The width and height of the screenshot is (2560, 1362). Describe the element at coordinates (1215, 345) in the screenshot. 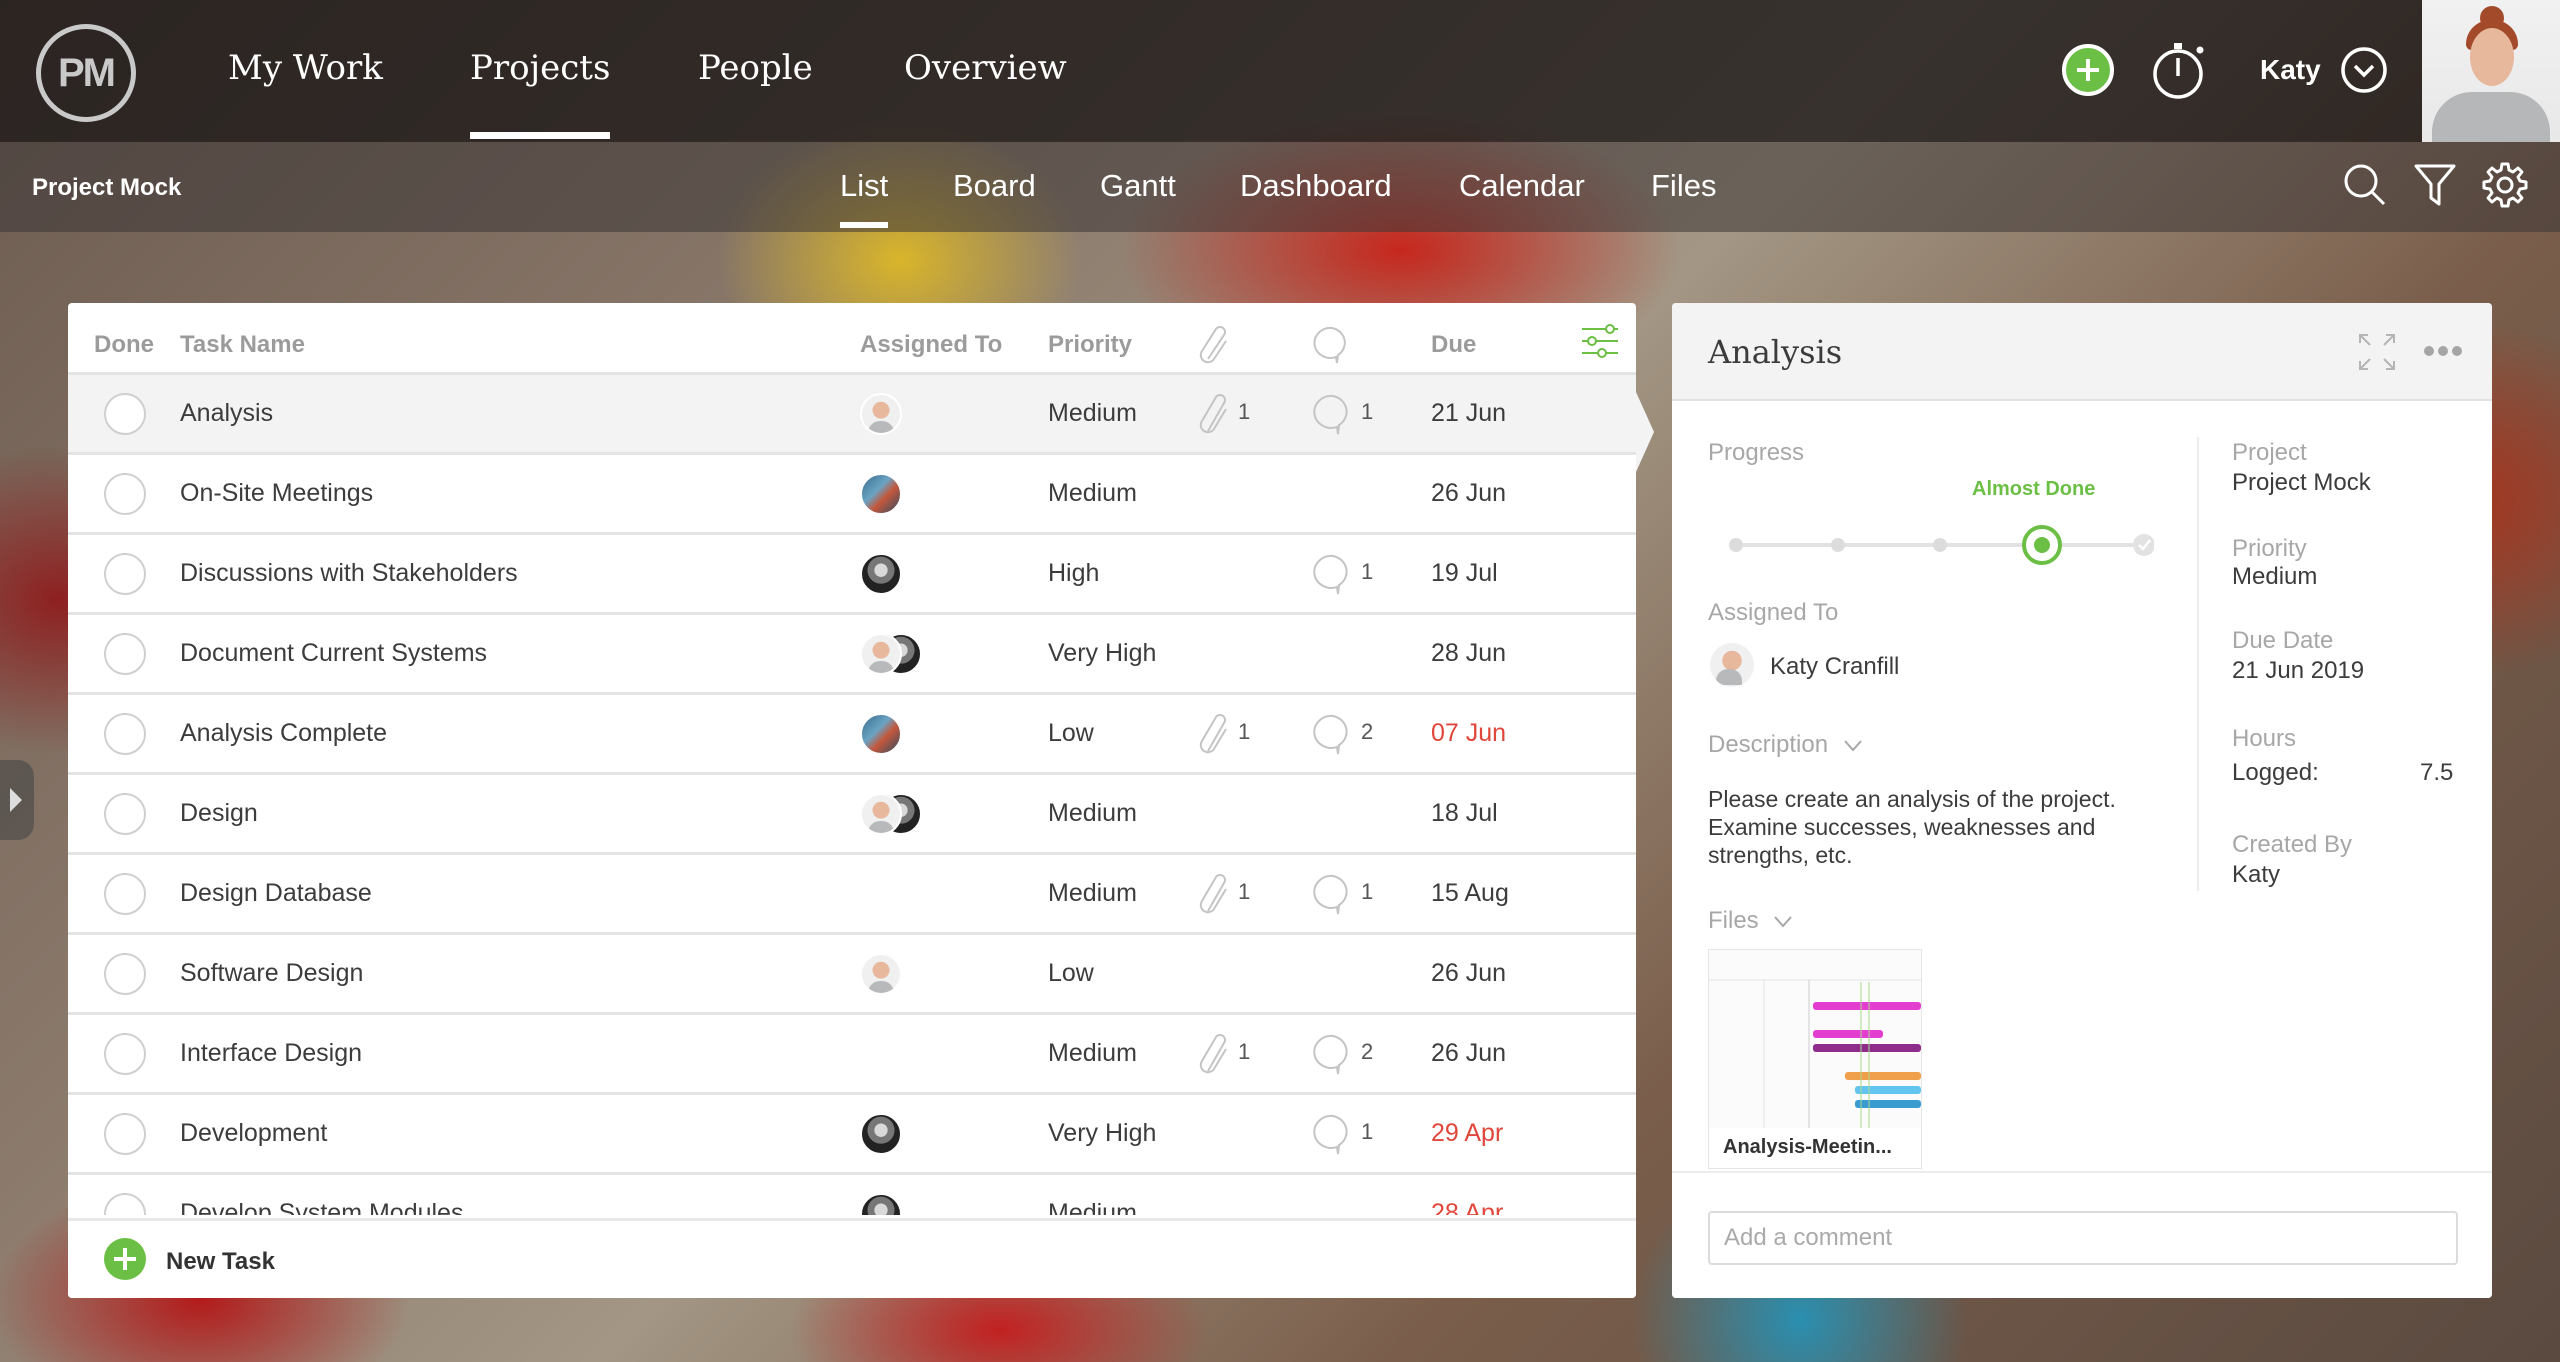

I see `paperclip-icon` at that location.